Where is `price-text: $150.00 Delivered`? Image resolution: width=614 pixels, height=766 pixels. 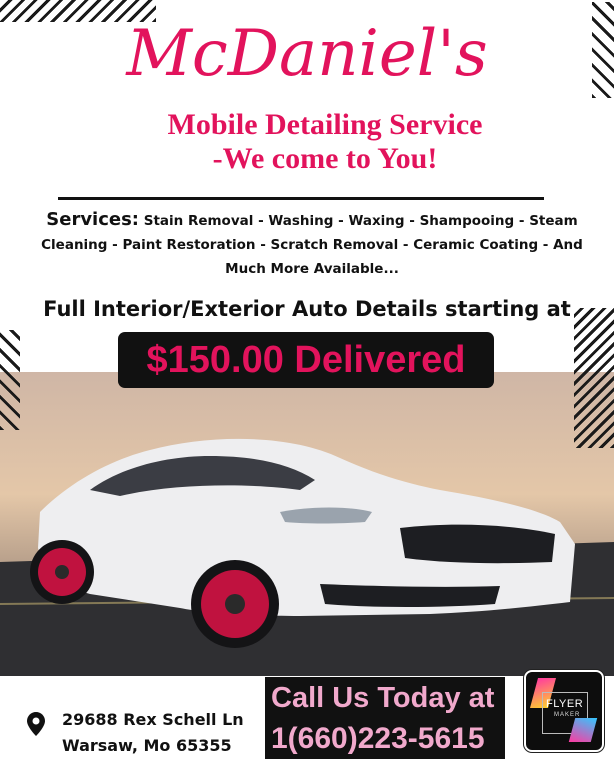
price-text: $150.00 Delivered is located at coordinates (306, 359).